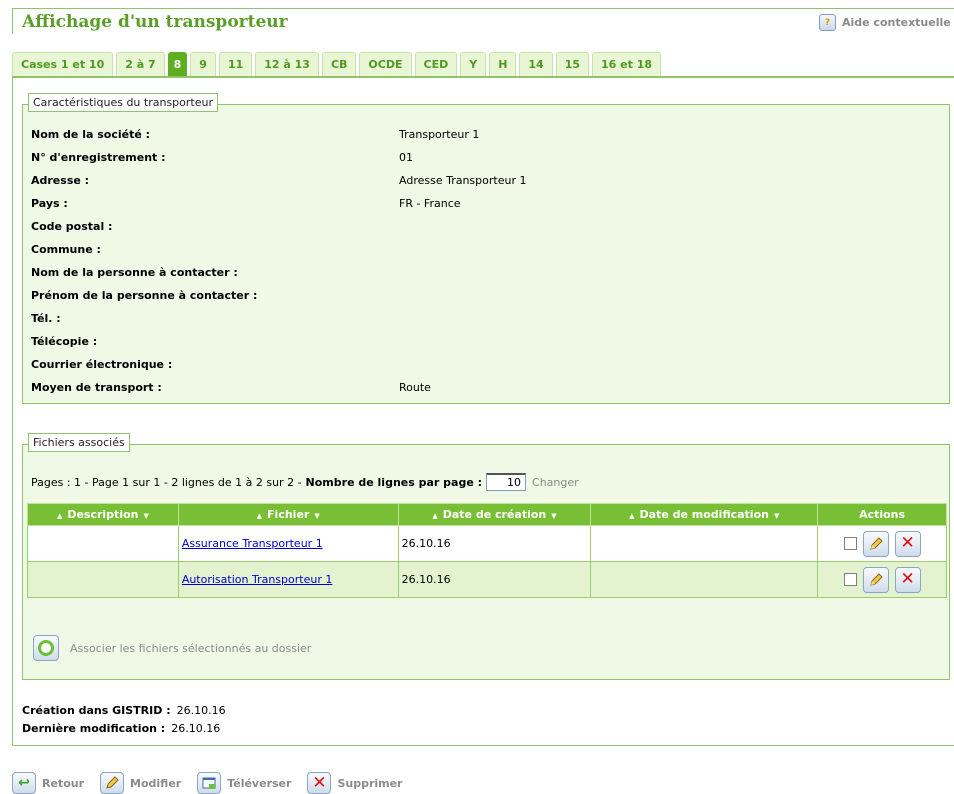 The height and width of the screenshot is (794, 954). What do you see at coordinates (415, 387) in the screenshot?
I see `field-value: Route` at bounding box center [415, 387].